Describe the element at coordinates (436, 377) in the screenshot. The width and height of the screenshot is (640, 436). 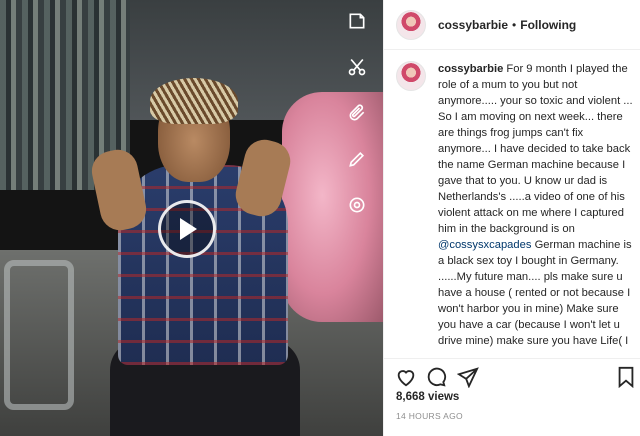
I see `comment-icon` at that location.